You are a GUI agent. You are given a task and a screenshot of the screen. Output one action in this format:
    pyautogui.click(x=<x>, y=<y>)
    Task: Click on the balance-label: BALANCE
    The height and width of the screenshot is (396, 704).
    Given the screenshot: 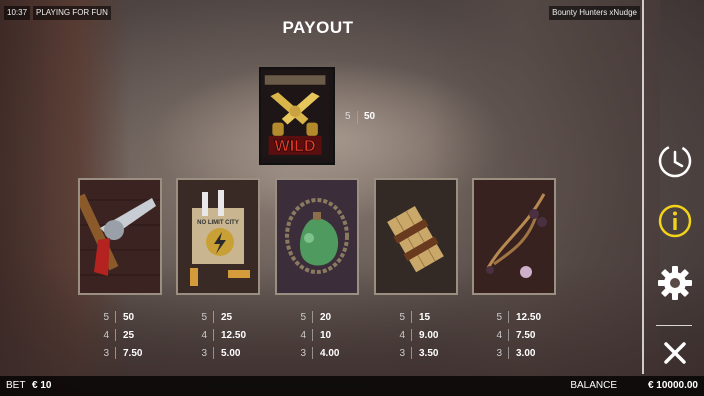 What is the action you would take?
    pyautogui.click(x=593, y=385)
    